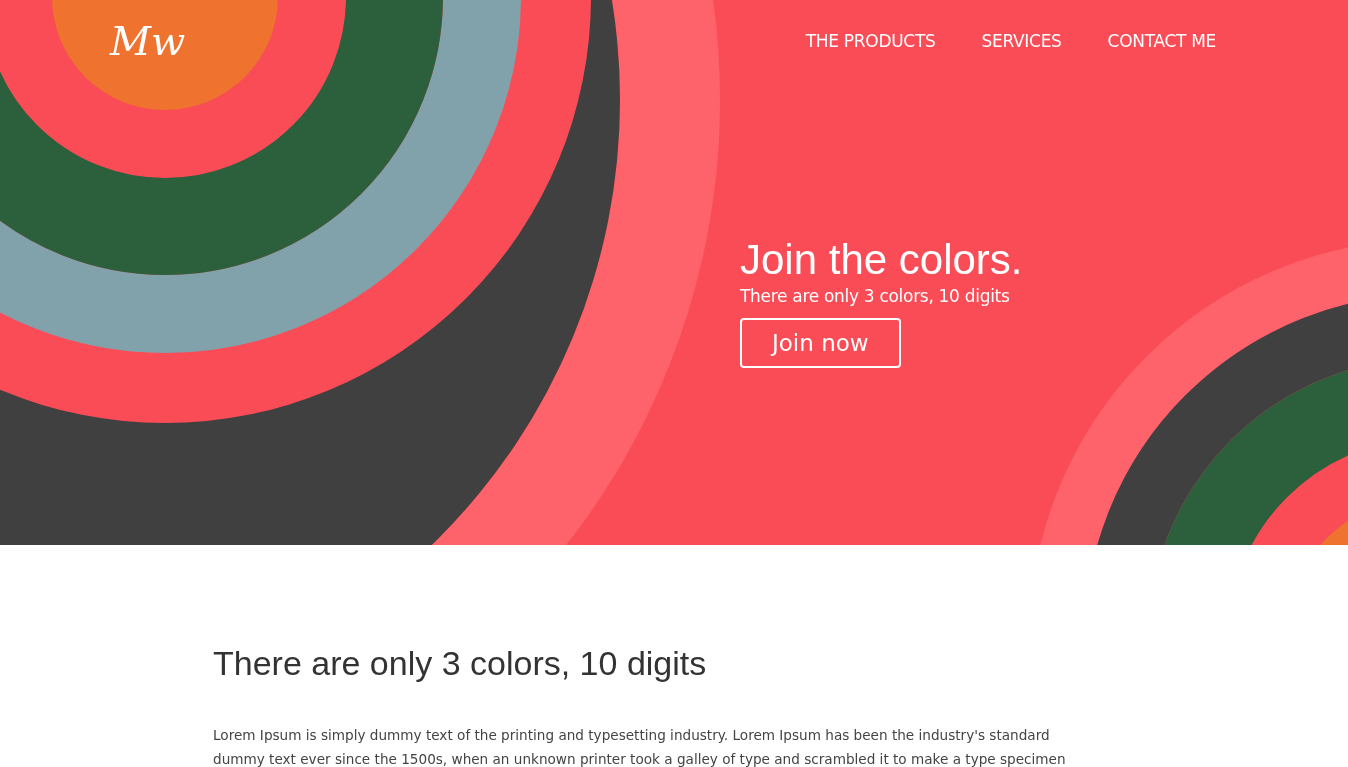  Describe the element at coordinates (1161, 41) in the screenshot. I see `nav-link: CONTACT ME` at that location.